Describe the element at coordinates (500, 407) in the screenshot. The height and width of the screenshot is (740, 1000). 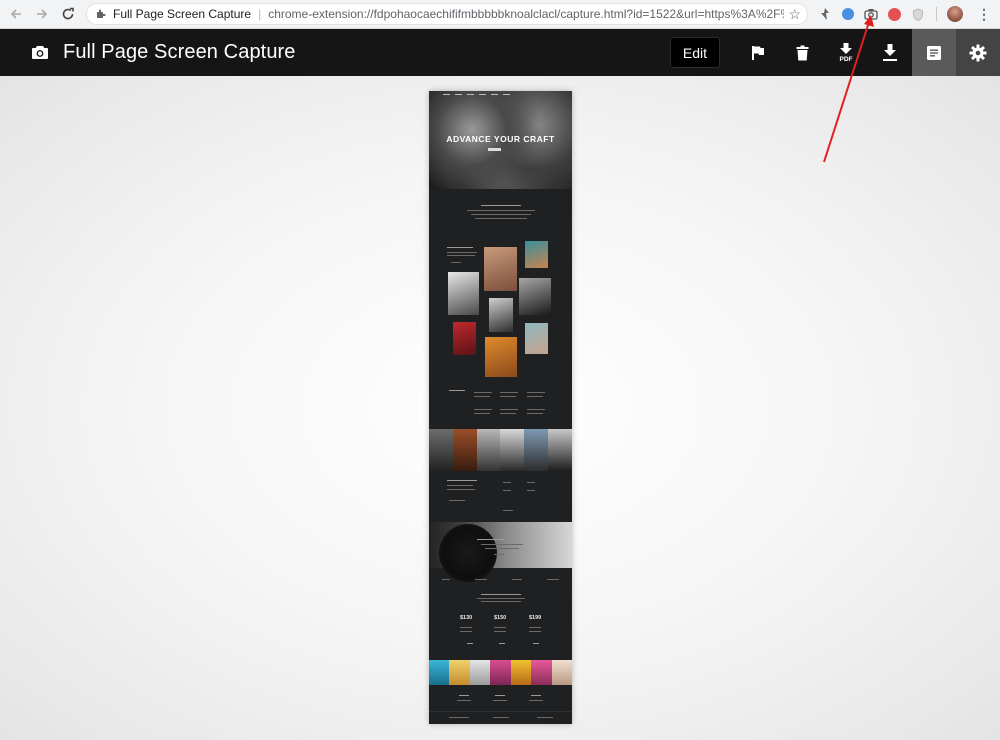
I see `capture-preview: ADVANCE YOUR CRAFT $130 $150 $199` at that location.